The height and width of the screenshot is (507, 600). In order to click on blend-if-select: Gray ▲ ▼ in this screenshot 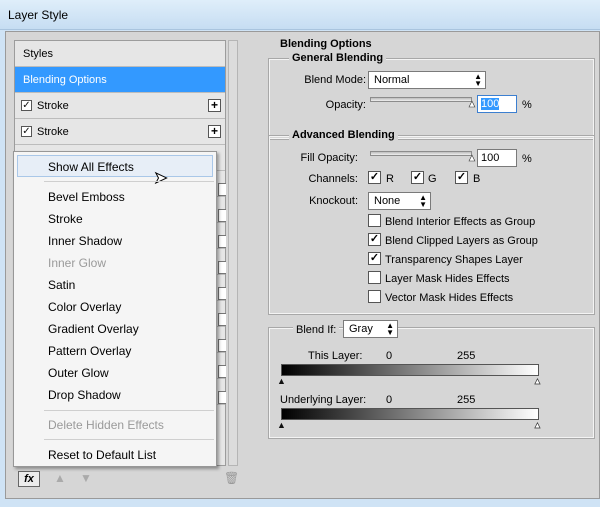, I will do `click(370, 329)`.